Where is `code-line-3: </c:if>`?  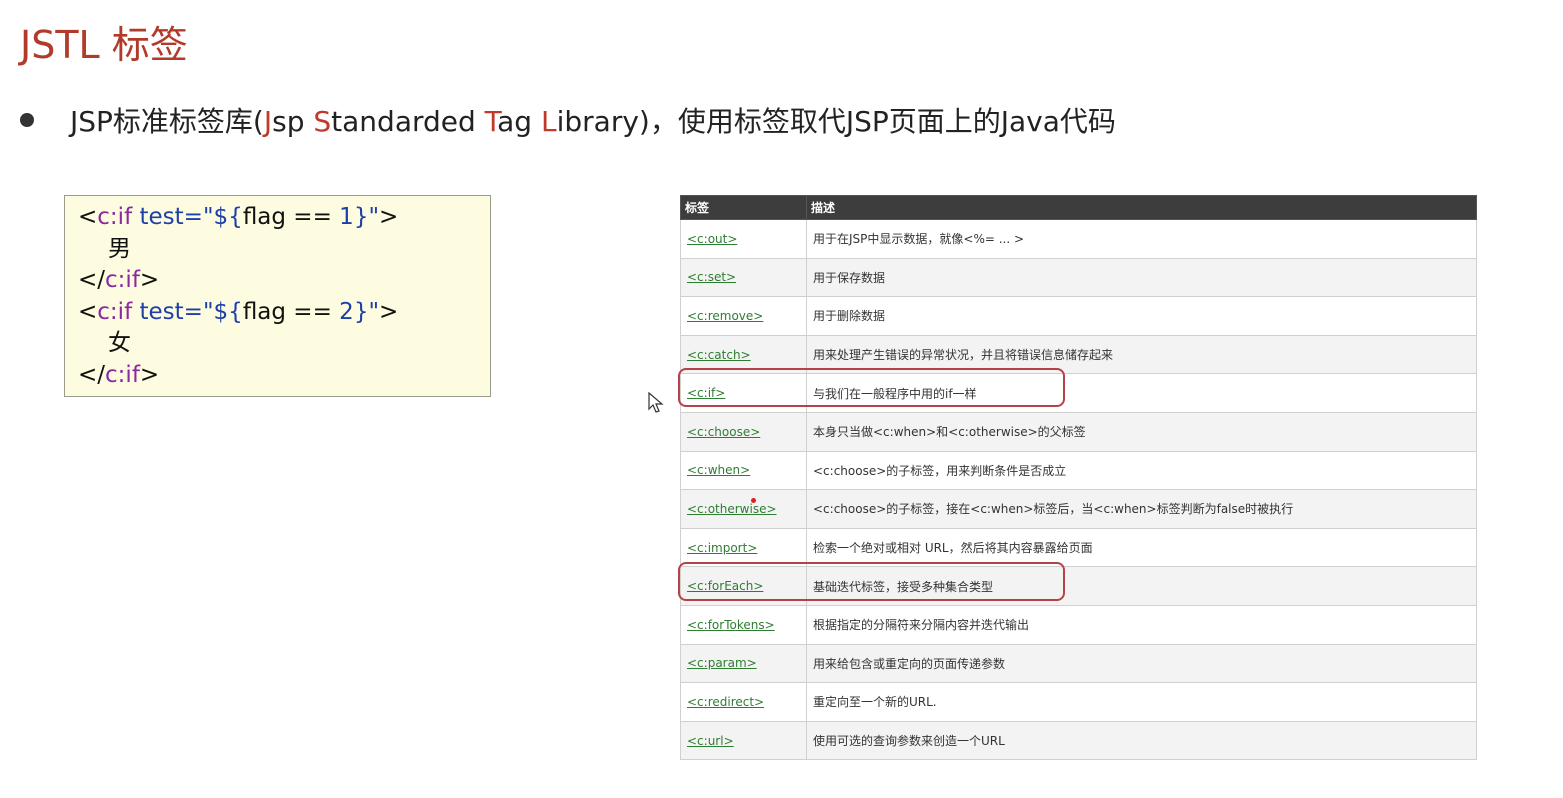
code-line-3: </c:if> is located at coordinates (119, 280).